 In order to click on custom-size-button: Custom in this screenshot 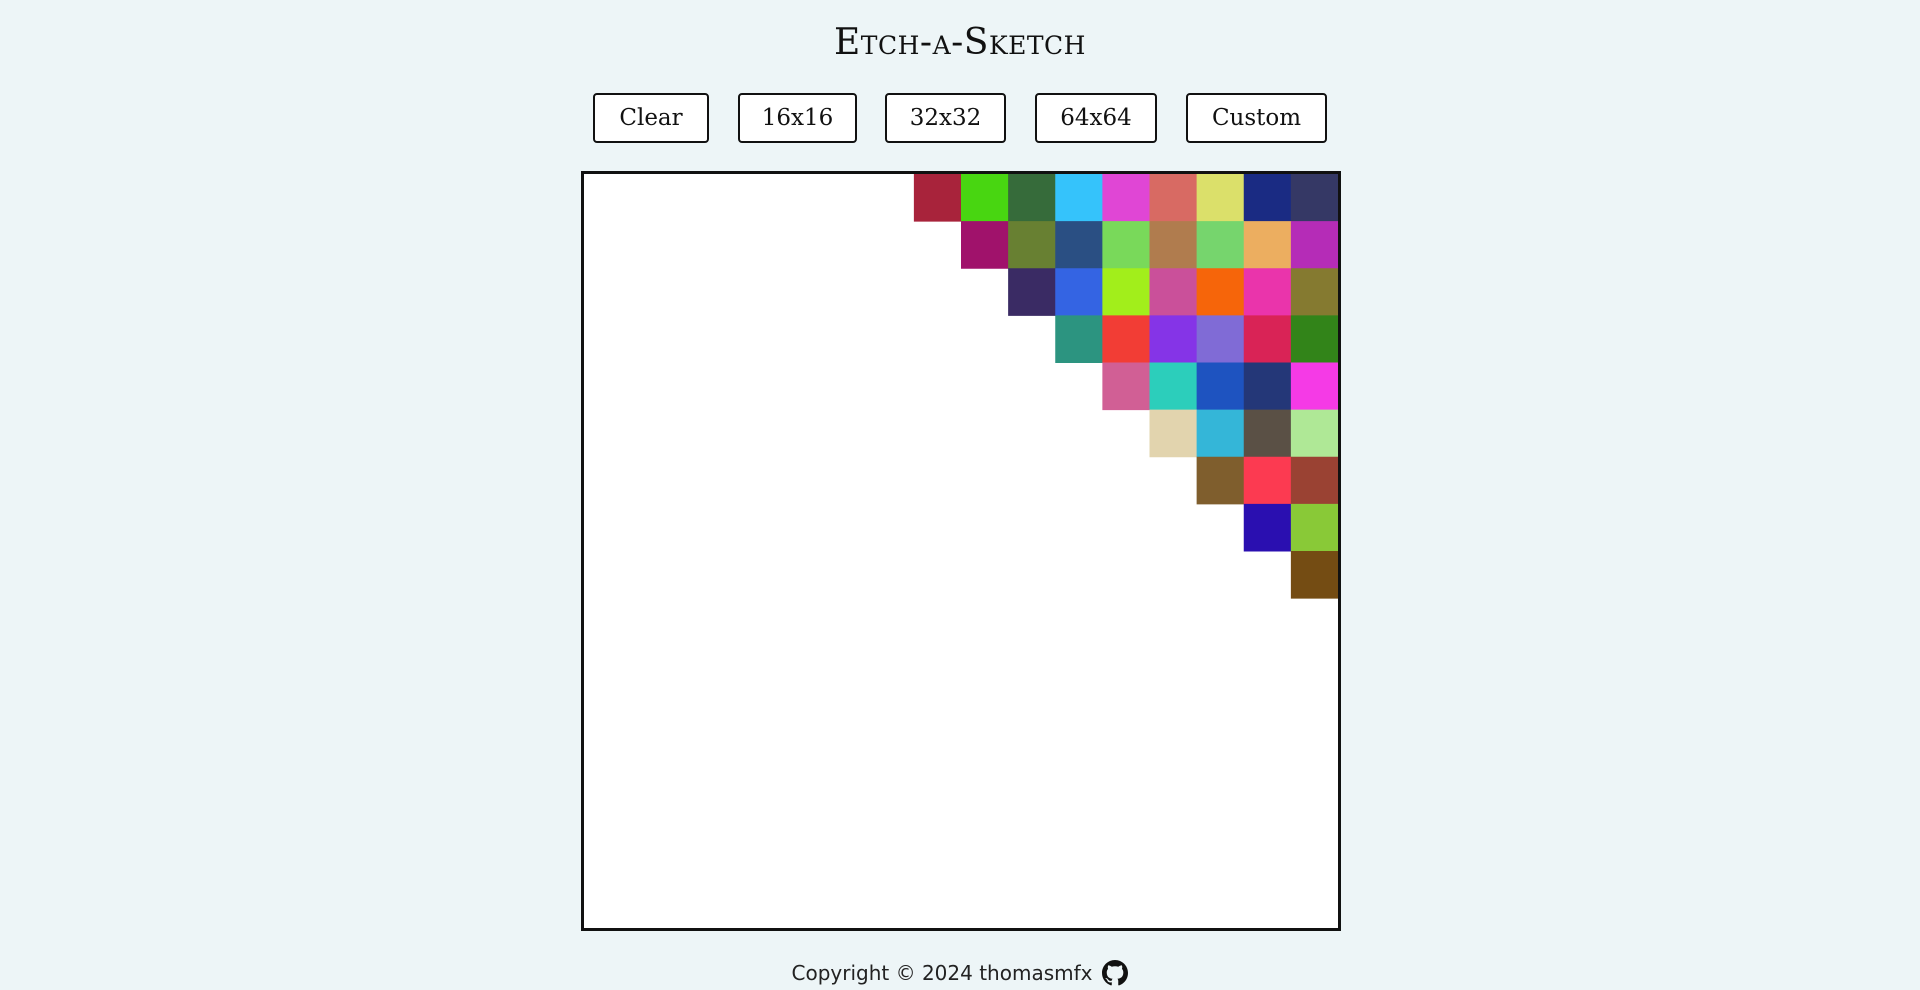, I will do `click(1256, 118)`.